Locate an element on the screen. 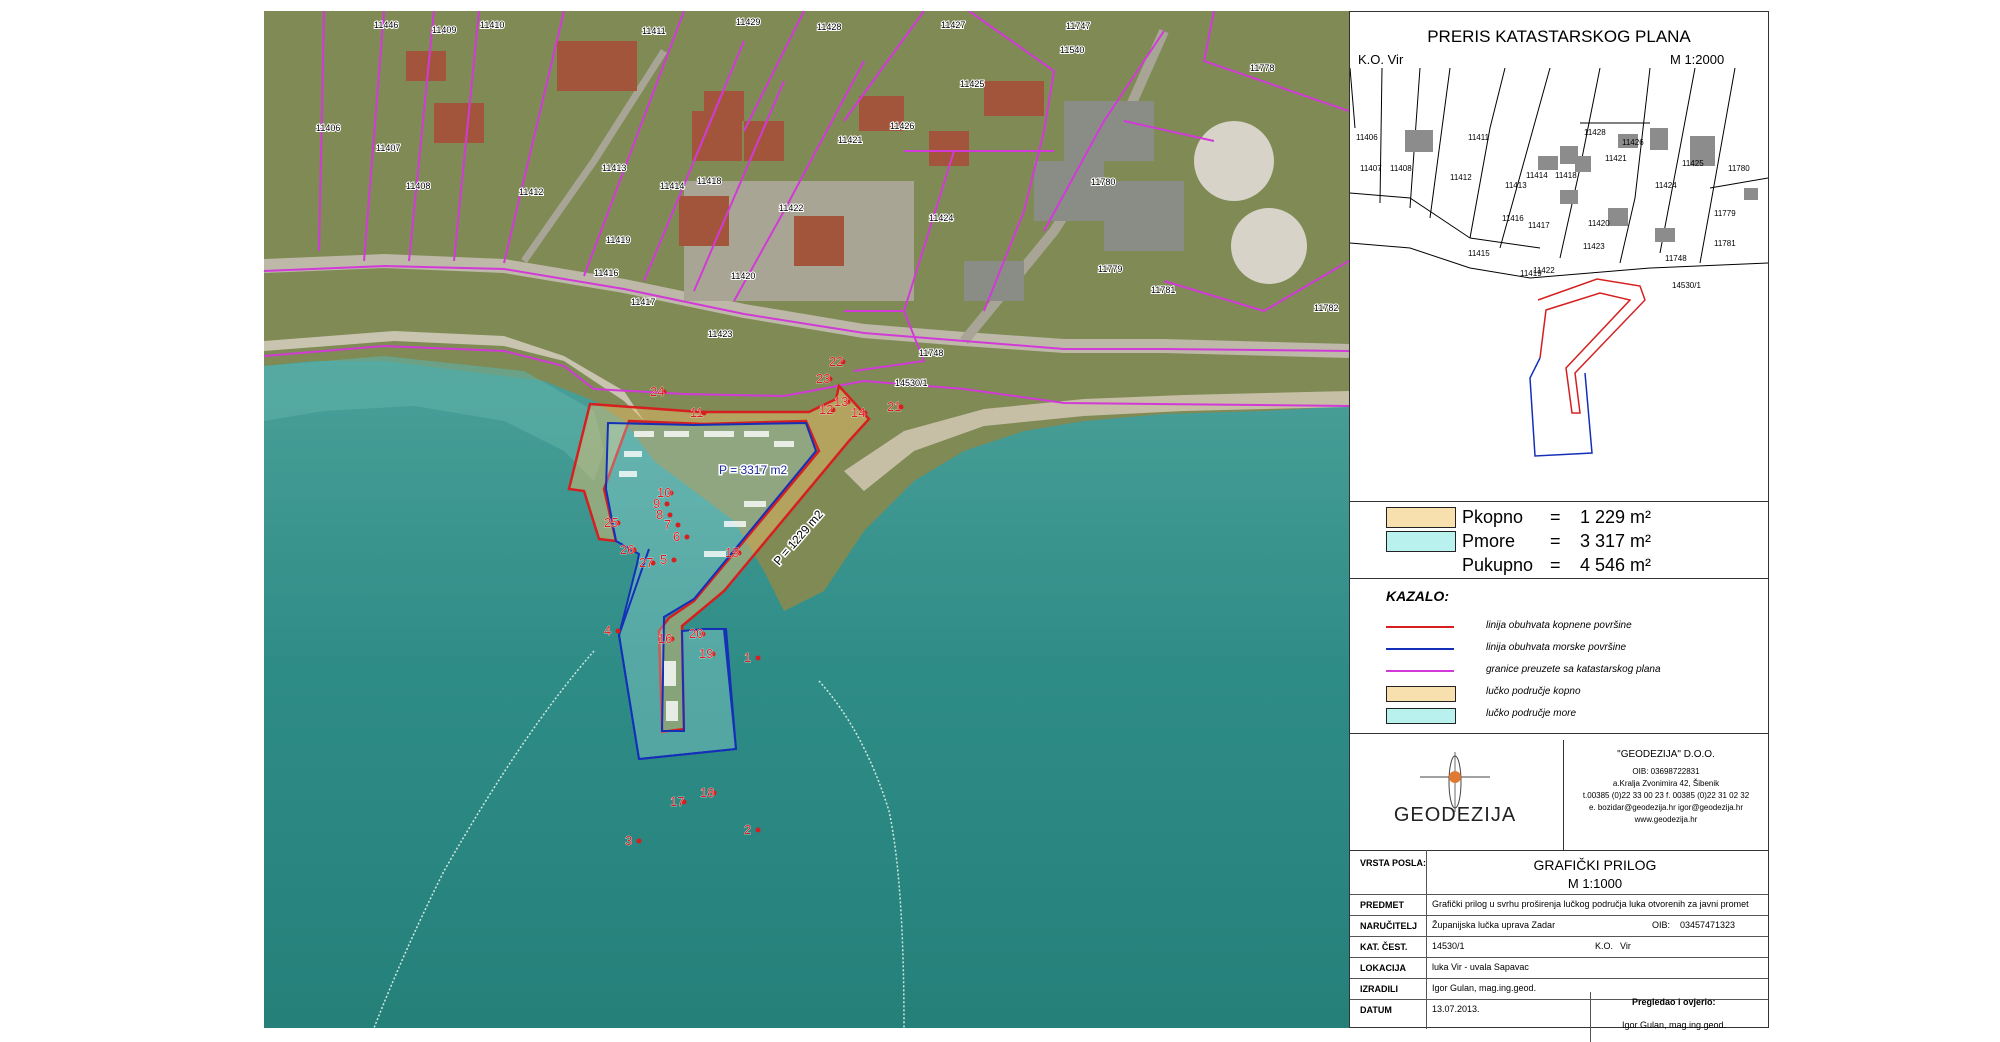  parcel-label: 11416 is located at coordinates (606, 273).